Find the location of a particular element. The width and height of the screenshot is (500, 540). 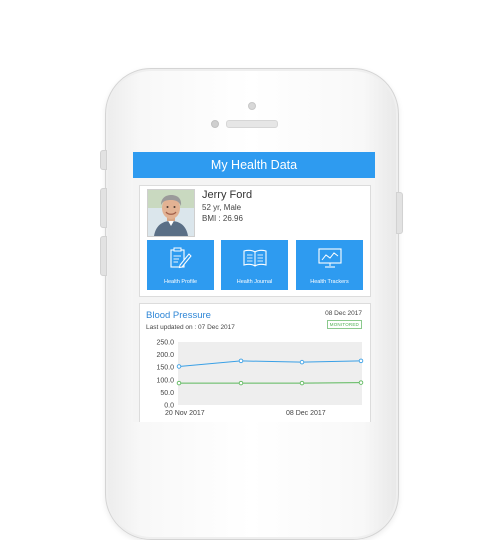

y-tick-label: 50.0 is located at coordinates (167, 393).